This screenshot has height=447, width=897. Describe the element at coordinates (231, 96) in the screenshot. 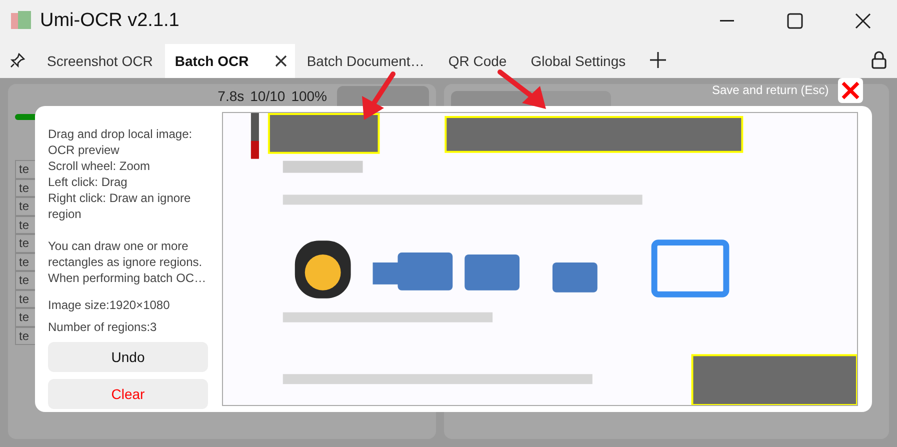

I see `elapsed-time: 7.8s` at that location.